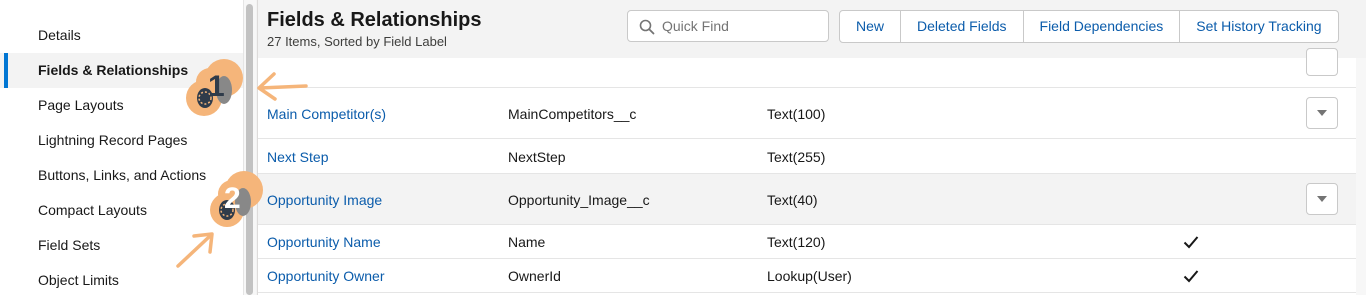 The width and height of the screenshot is (1366, 295). Describe the element at coordinates (297, 157) in the screenshot. I see `field-label-link: Next Step` at that location.